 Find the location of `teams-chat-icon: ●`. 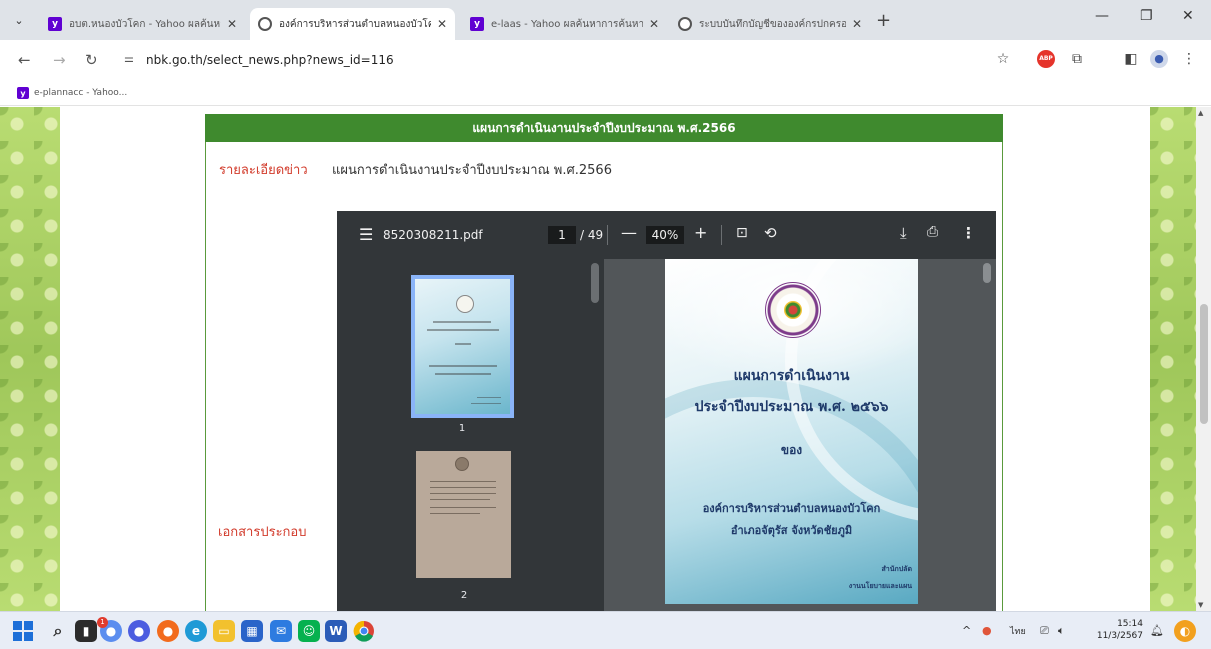

teams-chat-icon: ● is located at coordinates (139, 631).